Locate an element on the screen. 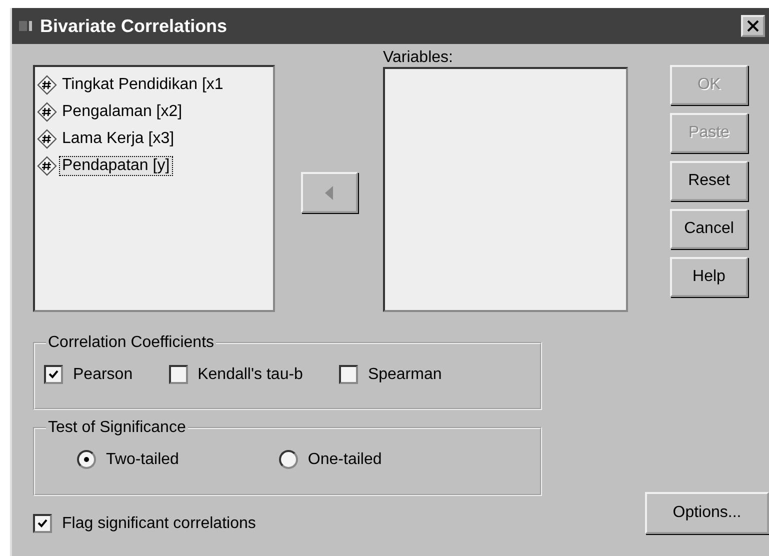  left-arrow-icon is located at coordinates (329, 193).